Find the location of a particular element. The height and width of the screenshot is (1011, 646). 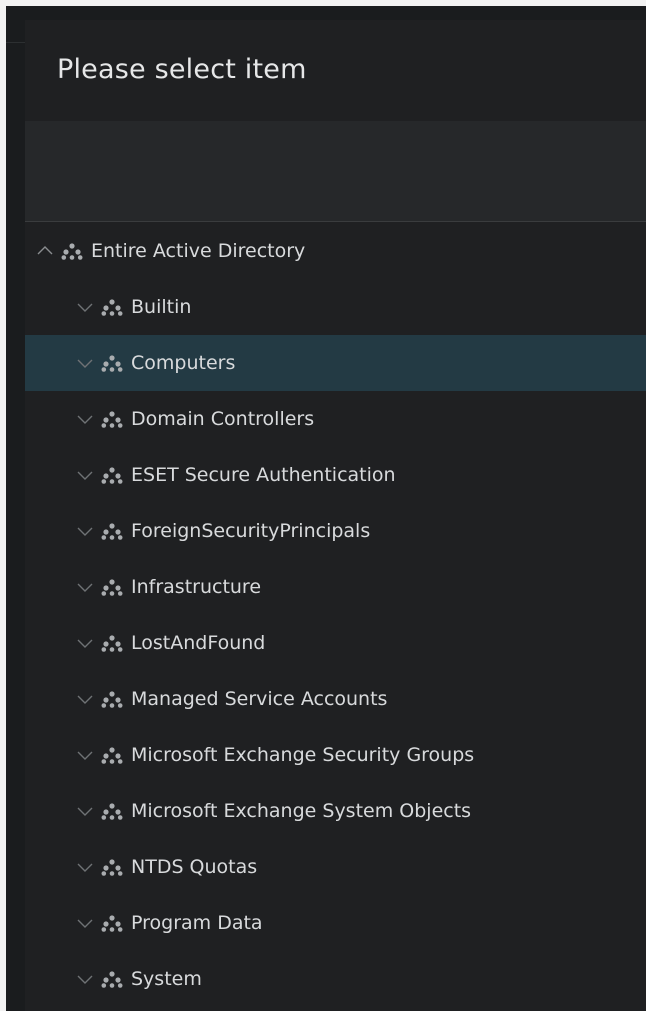

filter-area is located at coordinates (335, 171).